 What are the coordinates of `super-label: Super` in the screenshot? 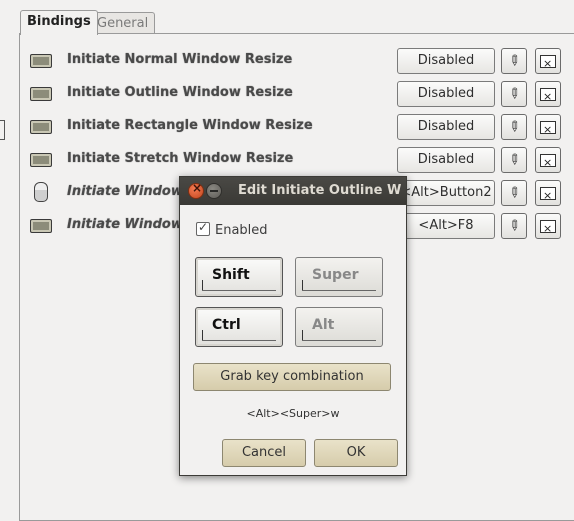 It's located at (335, 275).